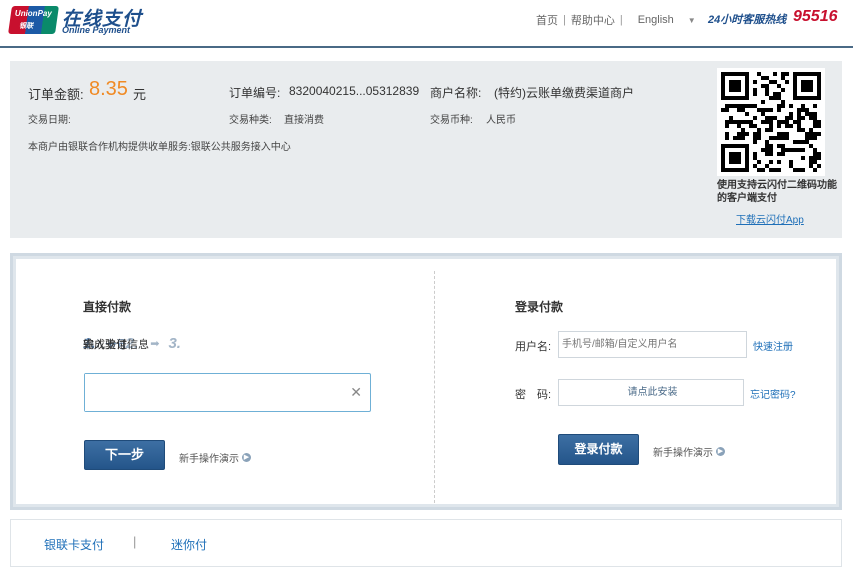  What do you see at coordinates (304, 120) in the screenshot?
I see `type-value: 直接消费` at bounding box center [304, 120].